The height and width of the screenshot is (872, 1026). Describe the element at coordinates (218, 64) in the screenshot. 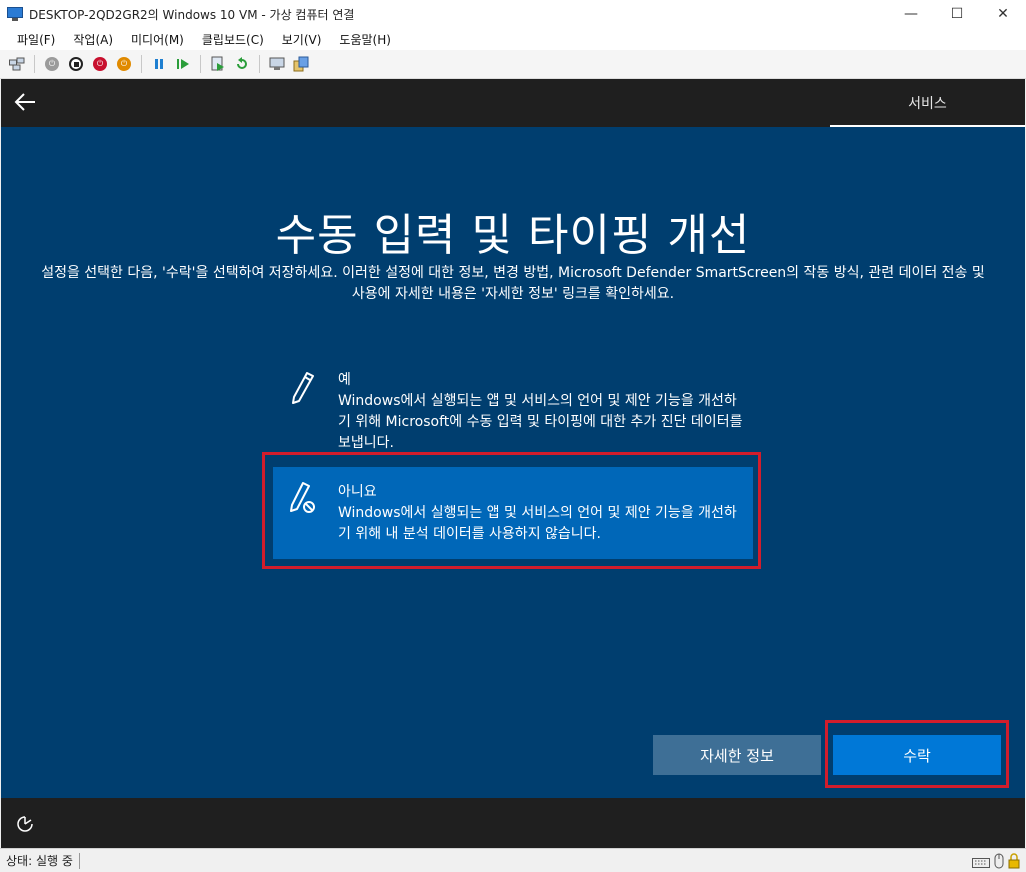

I see `checkpoint-icon` at that location.